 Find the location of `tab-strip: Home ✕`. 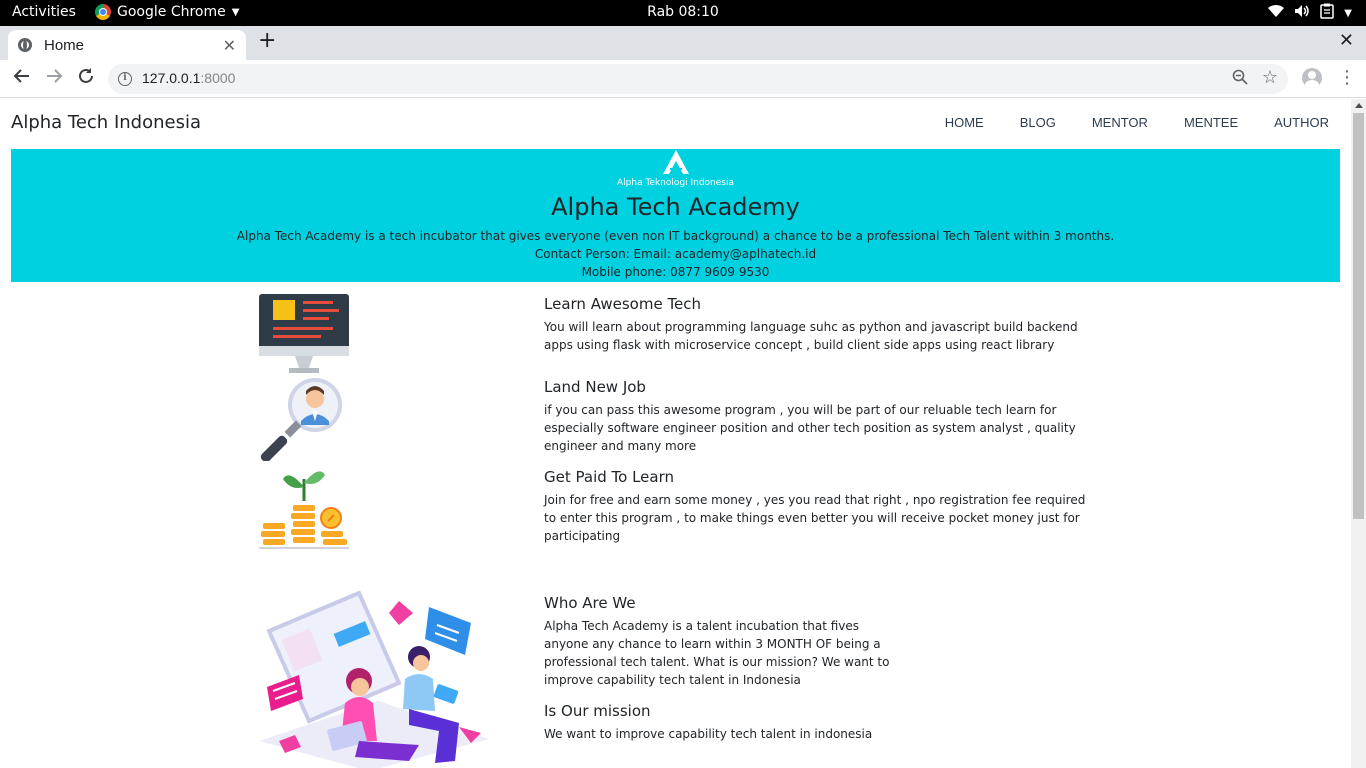

tab-strip: Home ✕ is located at coordinates (683, 43).